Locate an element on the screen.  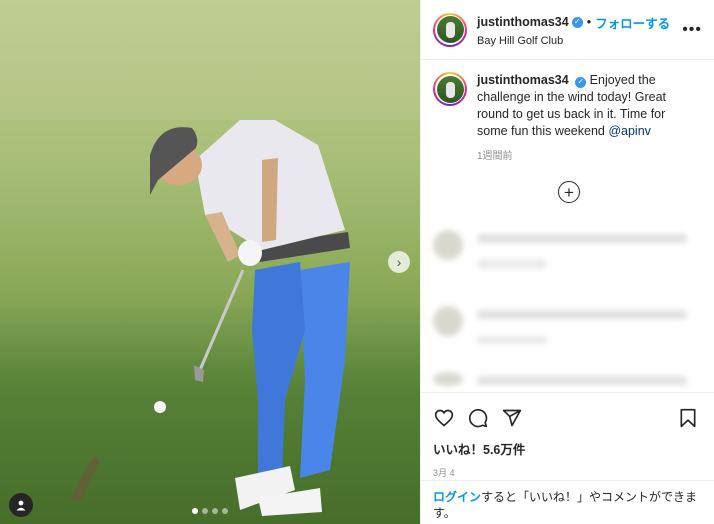
save-button is located at coordinates (688, 418).